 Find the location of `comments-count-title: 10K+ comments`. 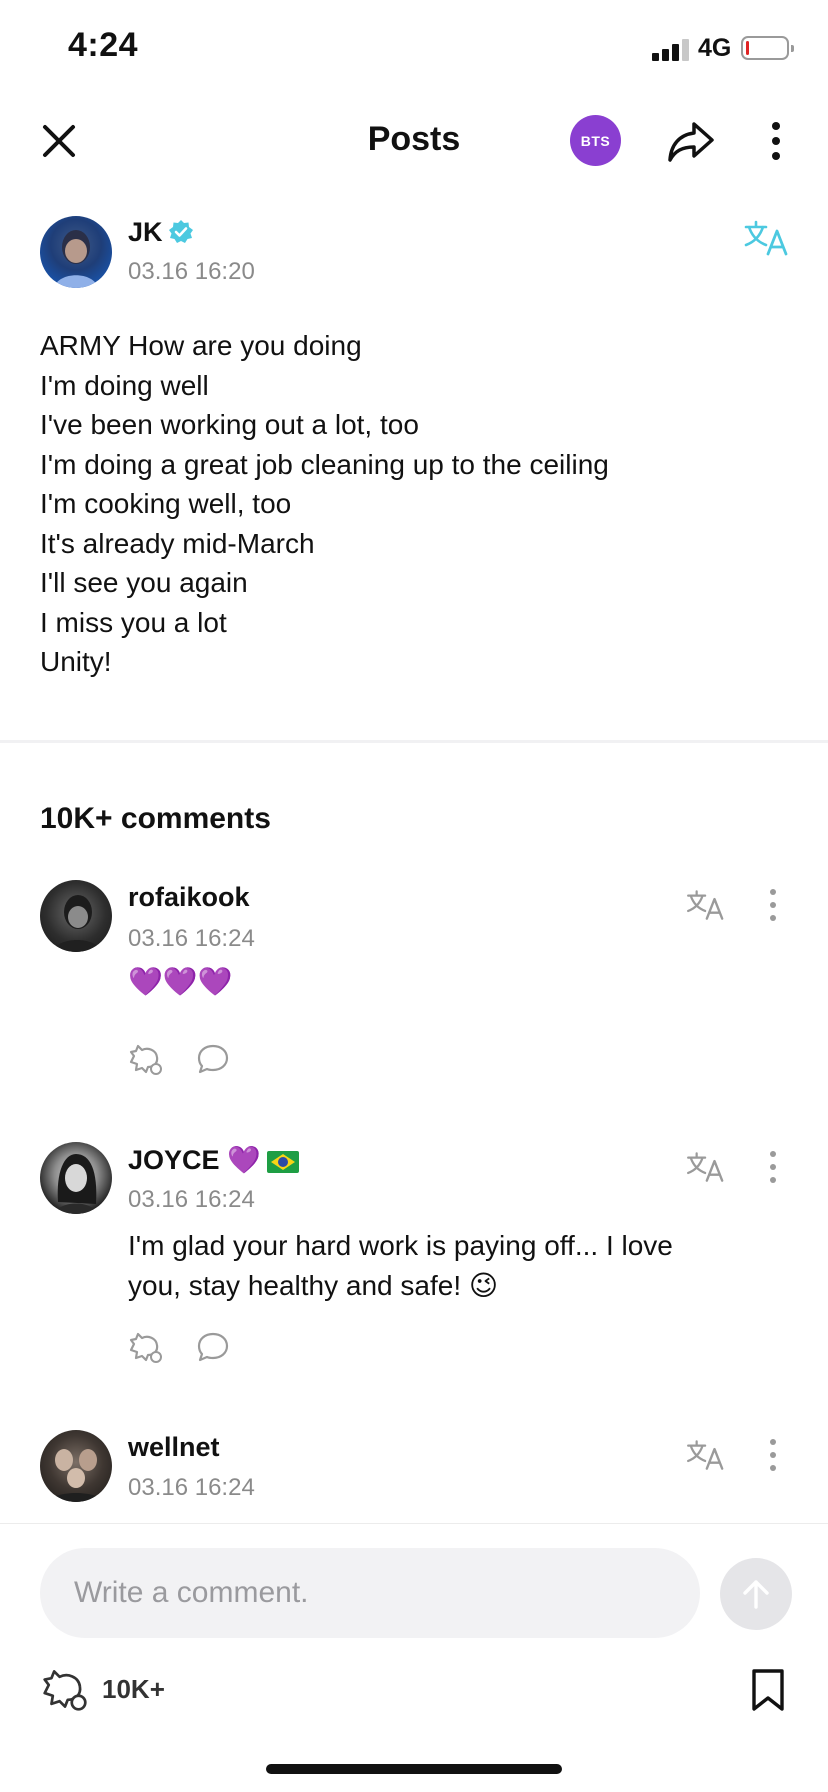

comments-count-title: 10K+ comments is located at coordinates (155, 818).